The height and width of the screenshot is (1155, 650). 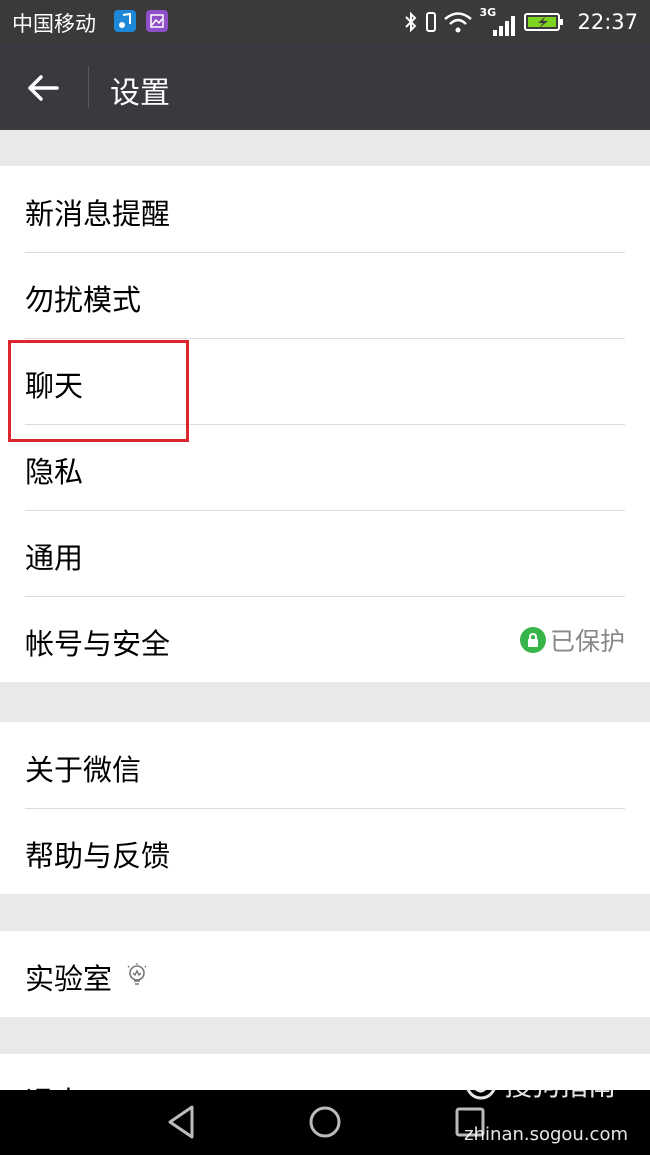 What do you see at coordinates (560, 1085) in the screenshot?
I see `watermark-brand-text: 搜狗指南` at bounding box center [560, 1085].